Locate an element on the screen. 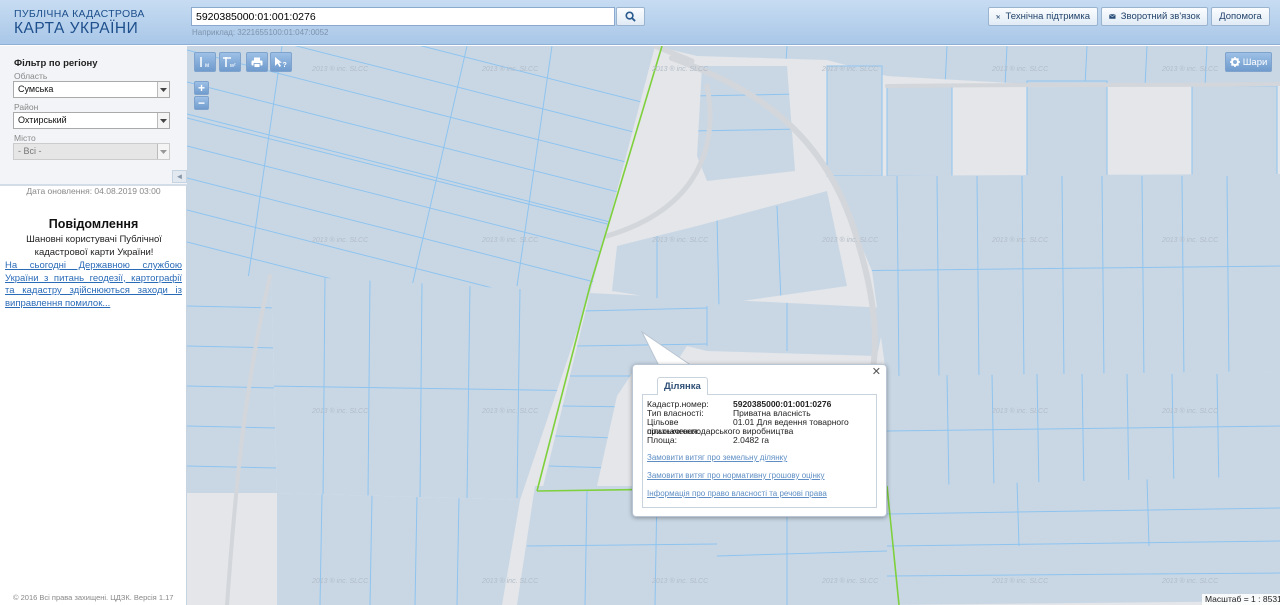 This screenshot has width=1280, height=605. tools-icon is located at coordinates (998, 16).